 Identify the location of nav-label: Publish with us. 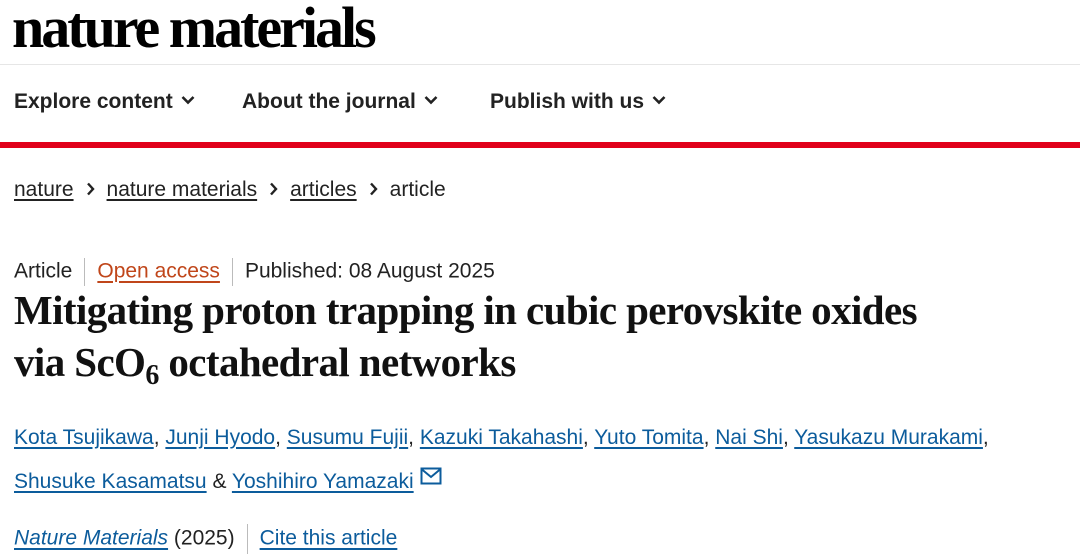
(567, 101).